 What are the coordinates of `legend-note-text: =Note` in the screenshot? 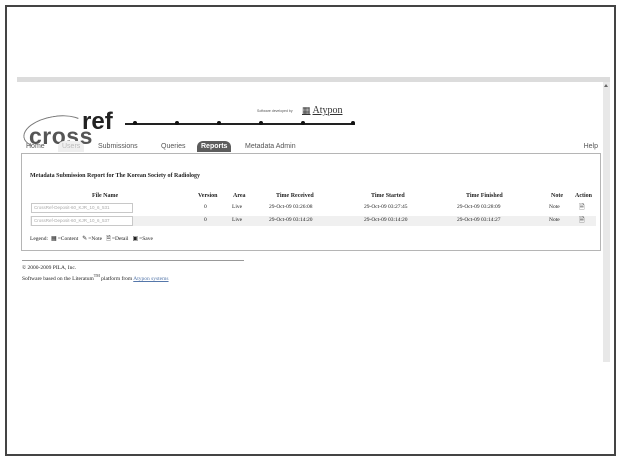 It's located at (95, 239).